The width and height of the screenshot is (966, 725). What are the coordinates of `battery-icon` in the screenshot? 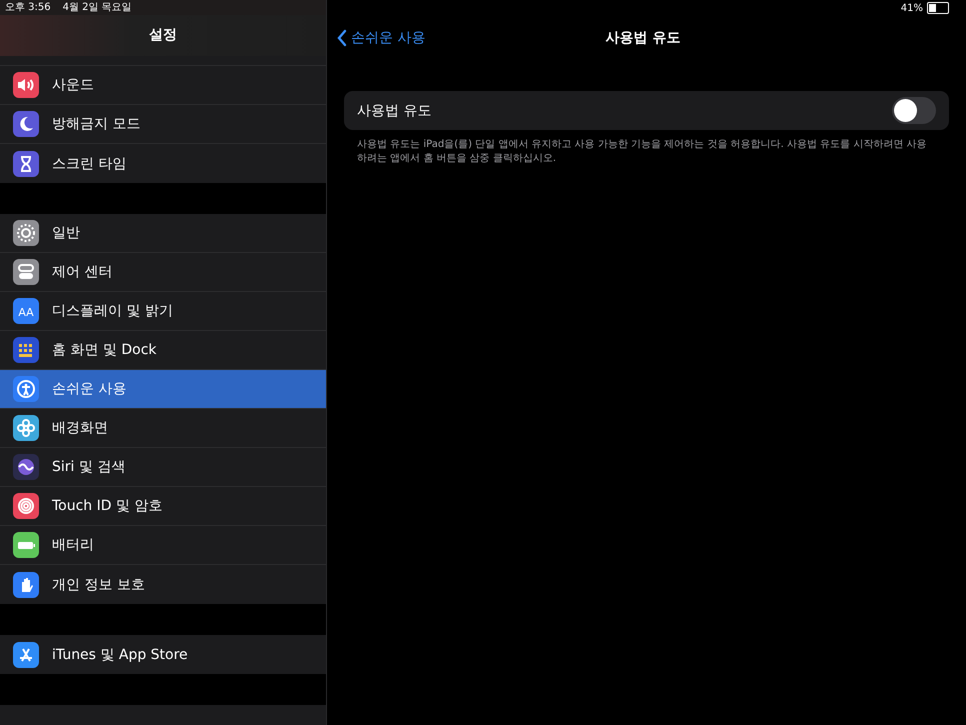 It's located at (938, 8).